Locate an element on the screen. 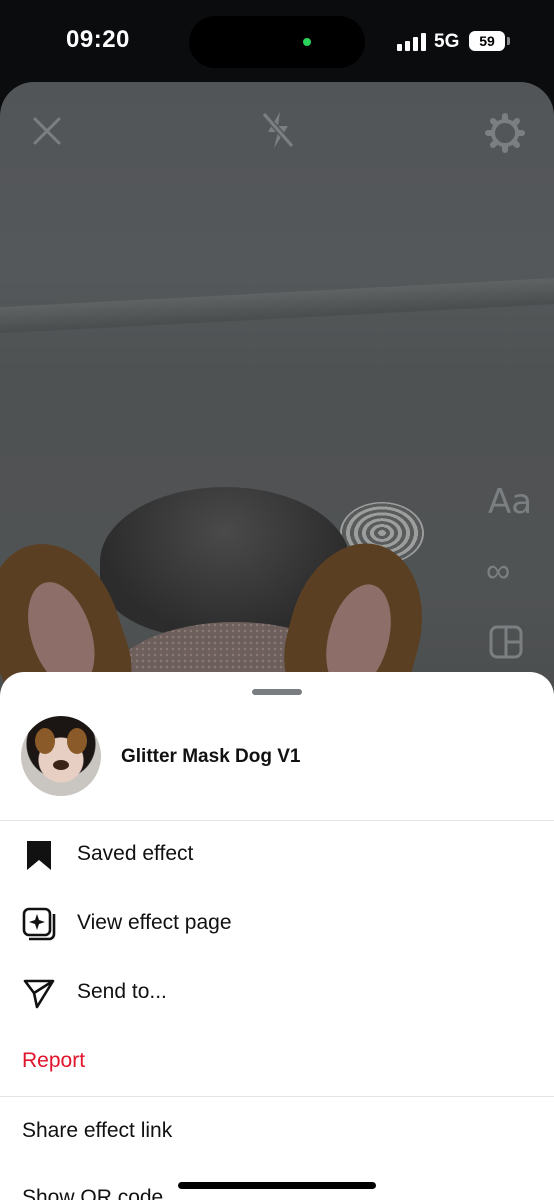 This screenshot has width=554, height=1200. layout-icon is located at coordinates (506, 642).